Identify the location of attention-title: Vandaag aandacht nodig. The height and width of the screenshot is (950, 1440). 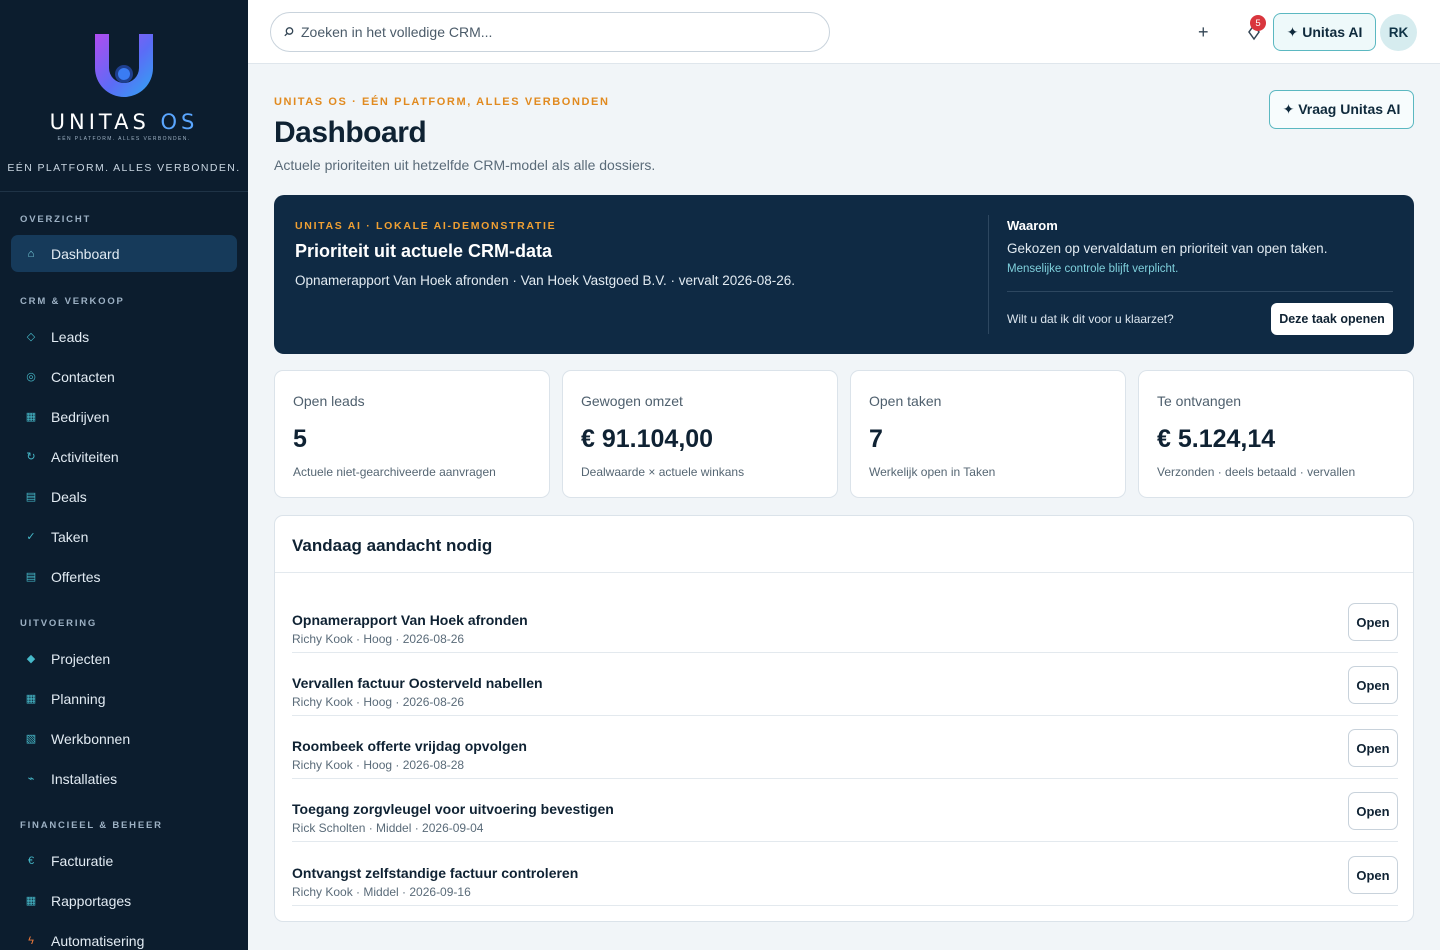
(392, 545).